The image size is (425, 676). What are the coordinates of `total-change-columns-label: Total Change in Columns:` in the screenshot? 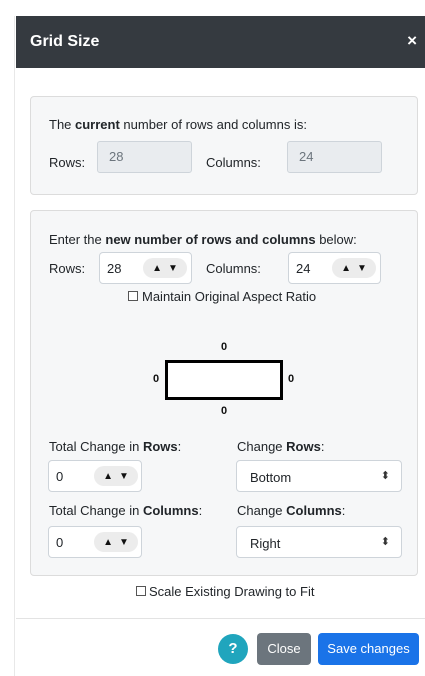 It's located at (126, 510).